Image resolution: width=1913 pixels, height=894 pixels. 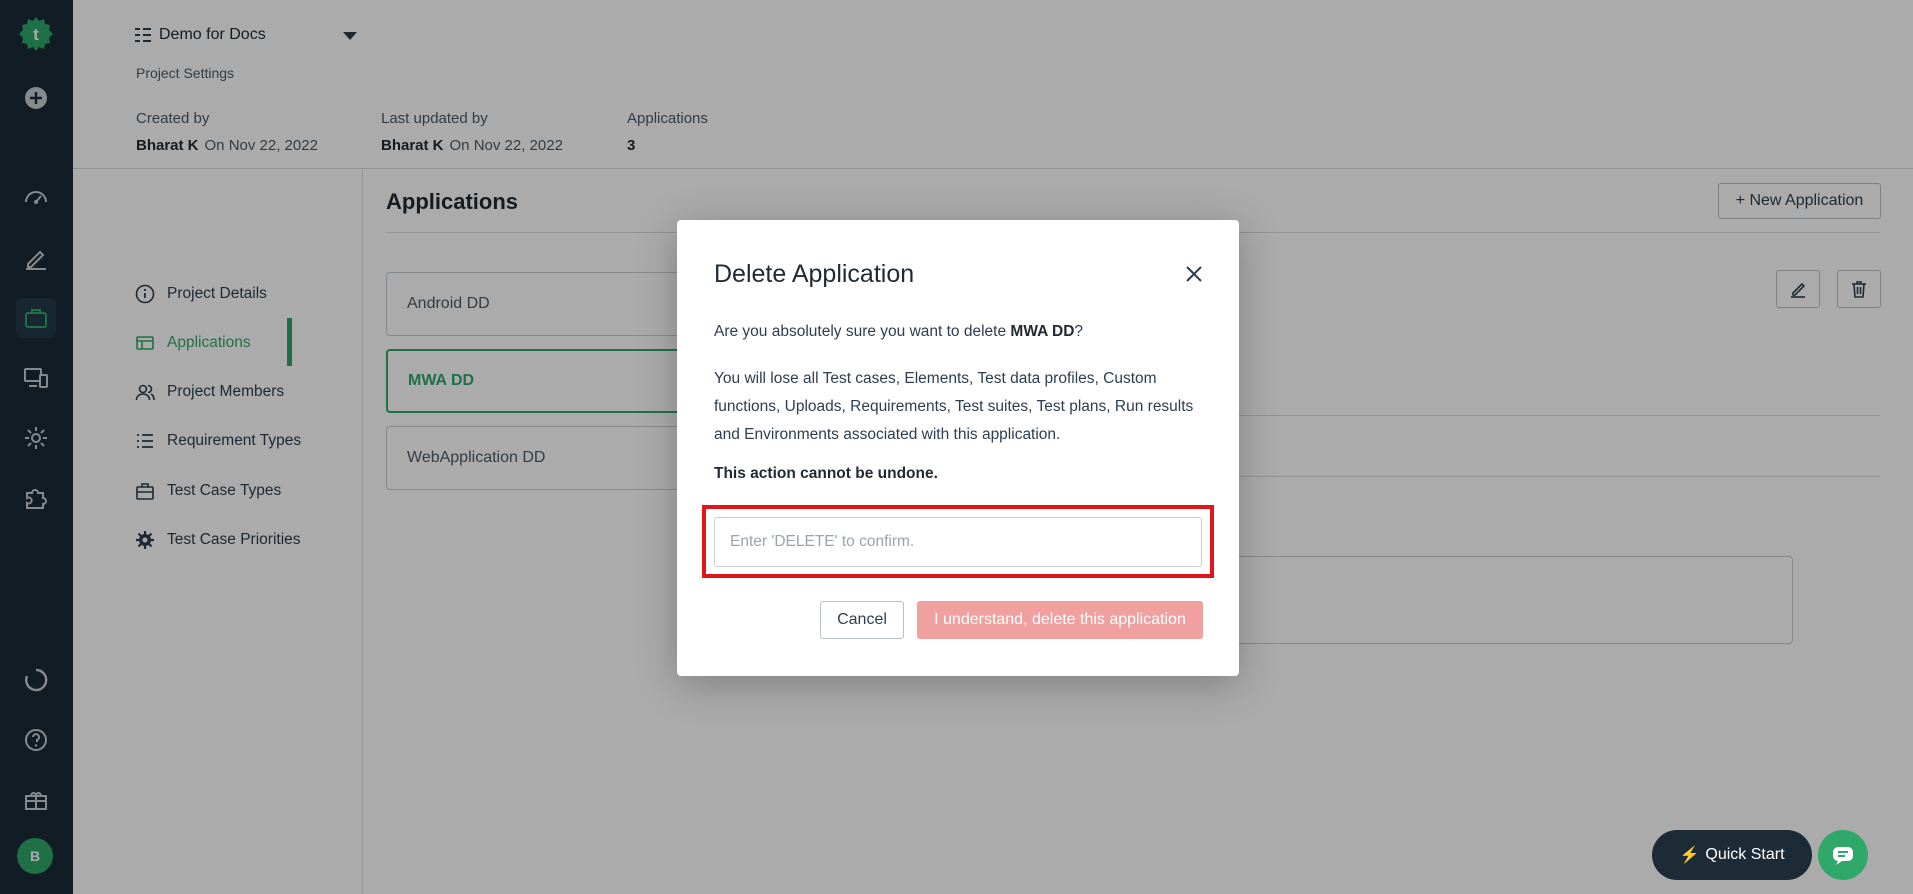 I want to click on chat-icon, so click(x=1843, y=856).